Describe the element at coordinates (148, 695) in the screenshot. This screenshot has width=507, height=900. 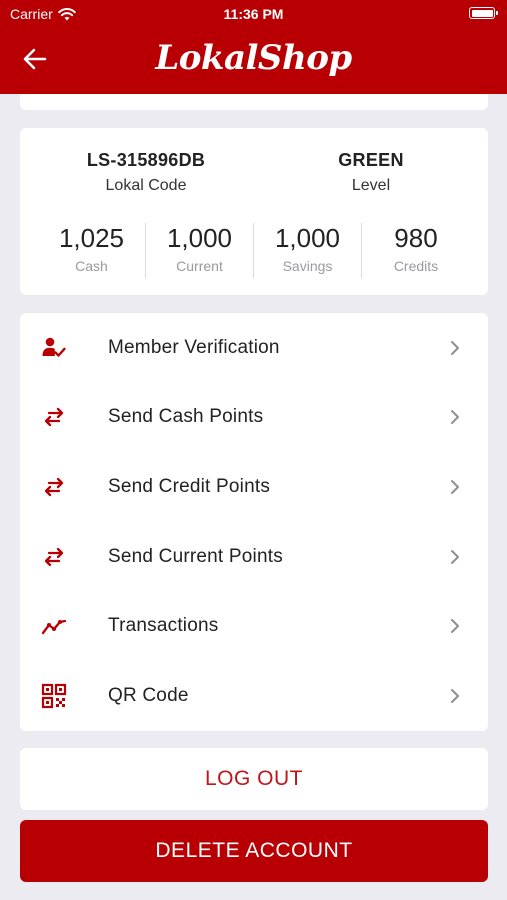
I see `menu-item-label: QR Code` at that location.